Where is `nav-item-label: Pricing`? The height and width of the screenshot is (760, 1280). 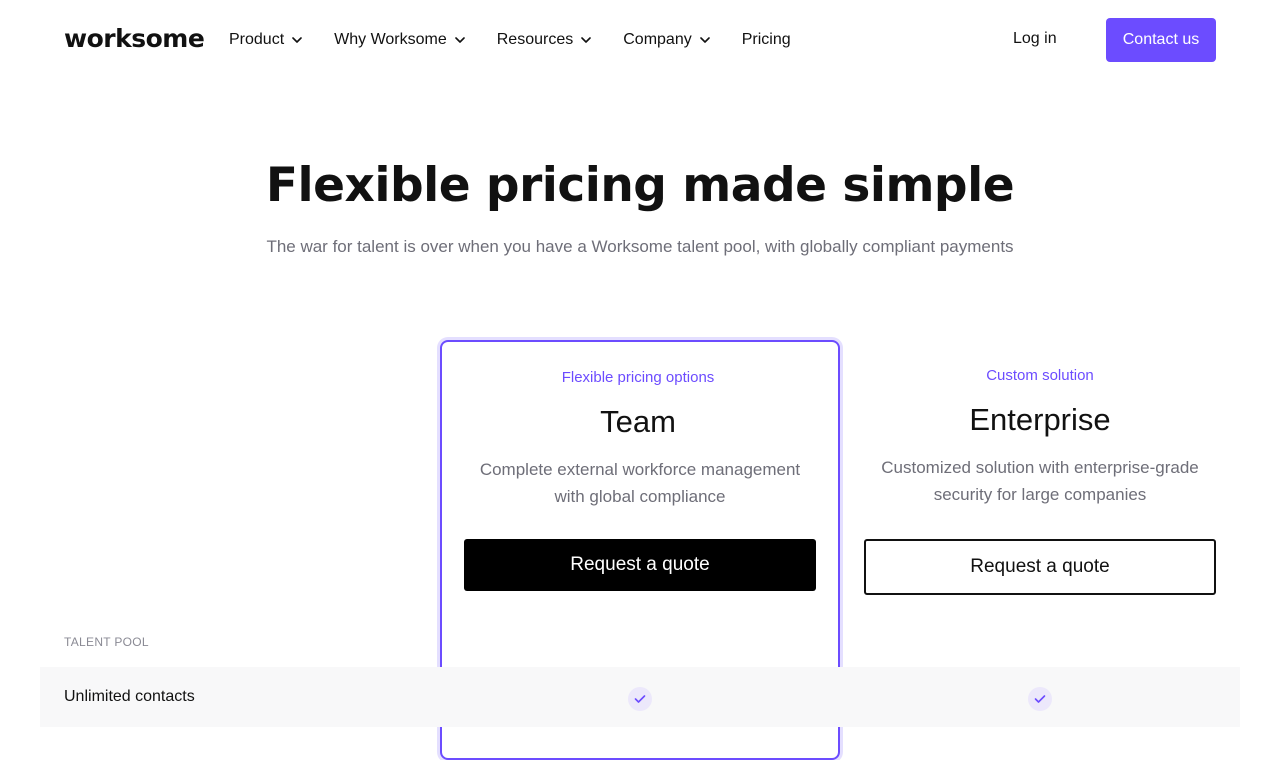 nav-item-label: Pricing is located at coordinates (766, 39).